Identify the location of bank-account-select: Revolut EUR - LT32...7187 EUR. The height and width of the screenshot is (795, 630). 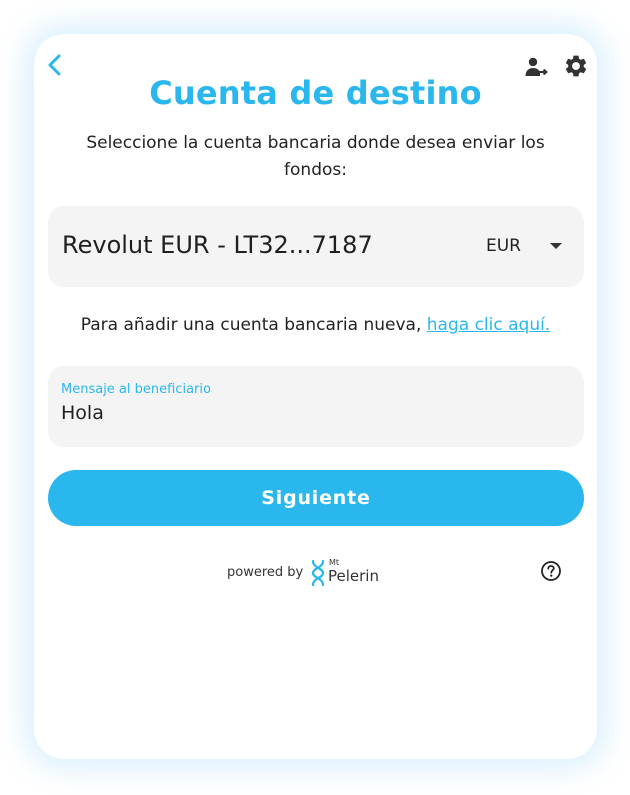
(316, 246).